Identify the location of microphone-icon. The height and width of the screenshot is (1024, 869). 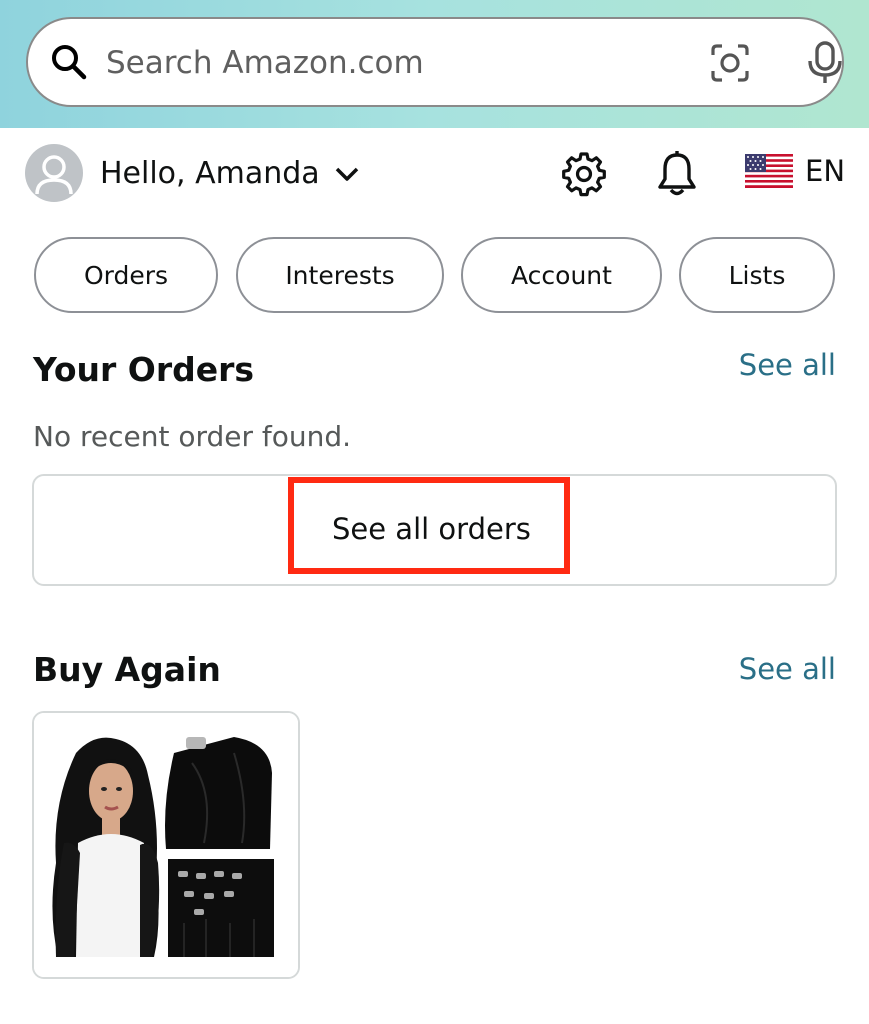
(825, 63).